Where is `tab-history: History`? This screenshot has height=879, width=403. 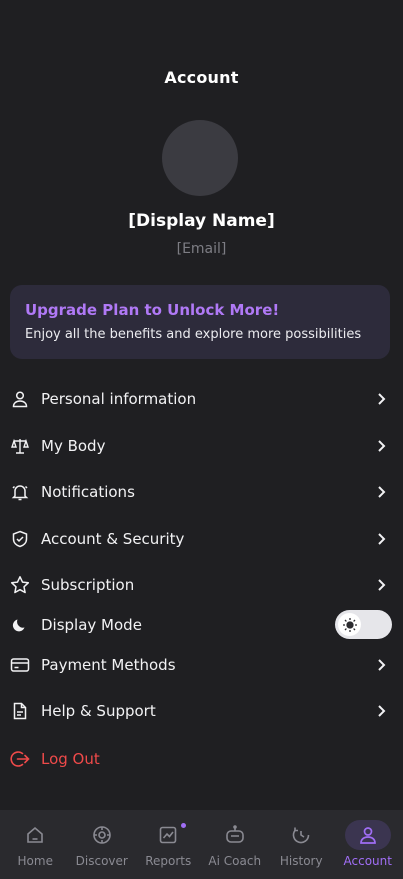 tab-history: History is located at coordinates (301, 844).